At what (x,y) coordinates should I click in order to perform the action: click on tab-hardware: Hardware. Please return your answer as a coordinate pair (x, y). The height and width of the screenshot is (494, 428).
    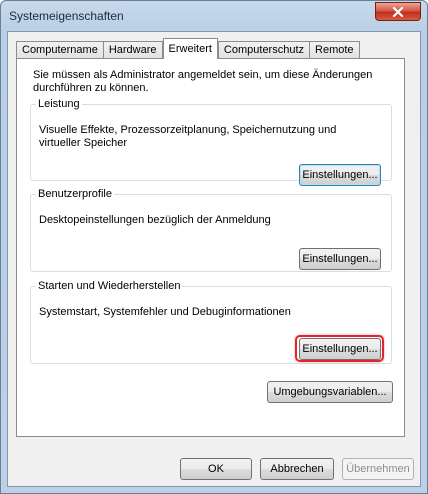
    Looking at the image, I should click on (132, 50).